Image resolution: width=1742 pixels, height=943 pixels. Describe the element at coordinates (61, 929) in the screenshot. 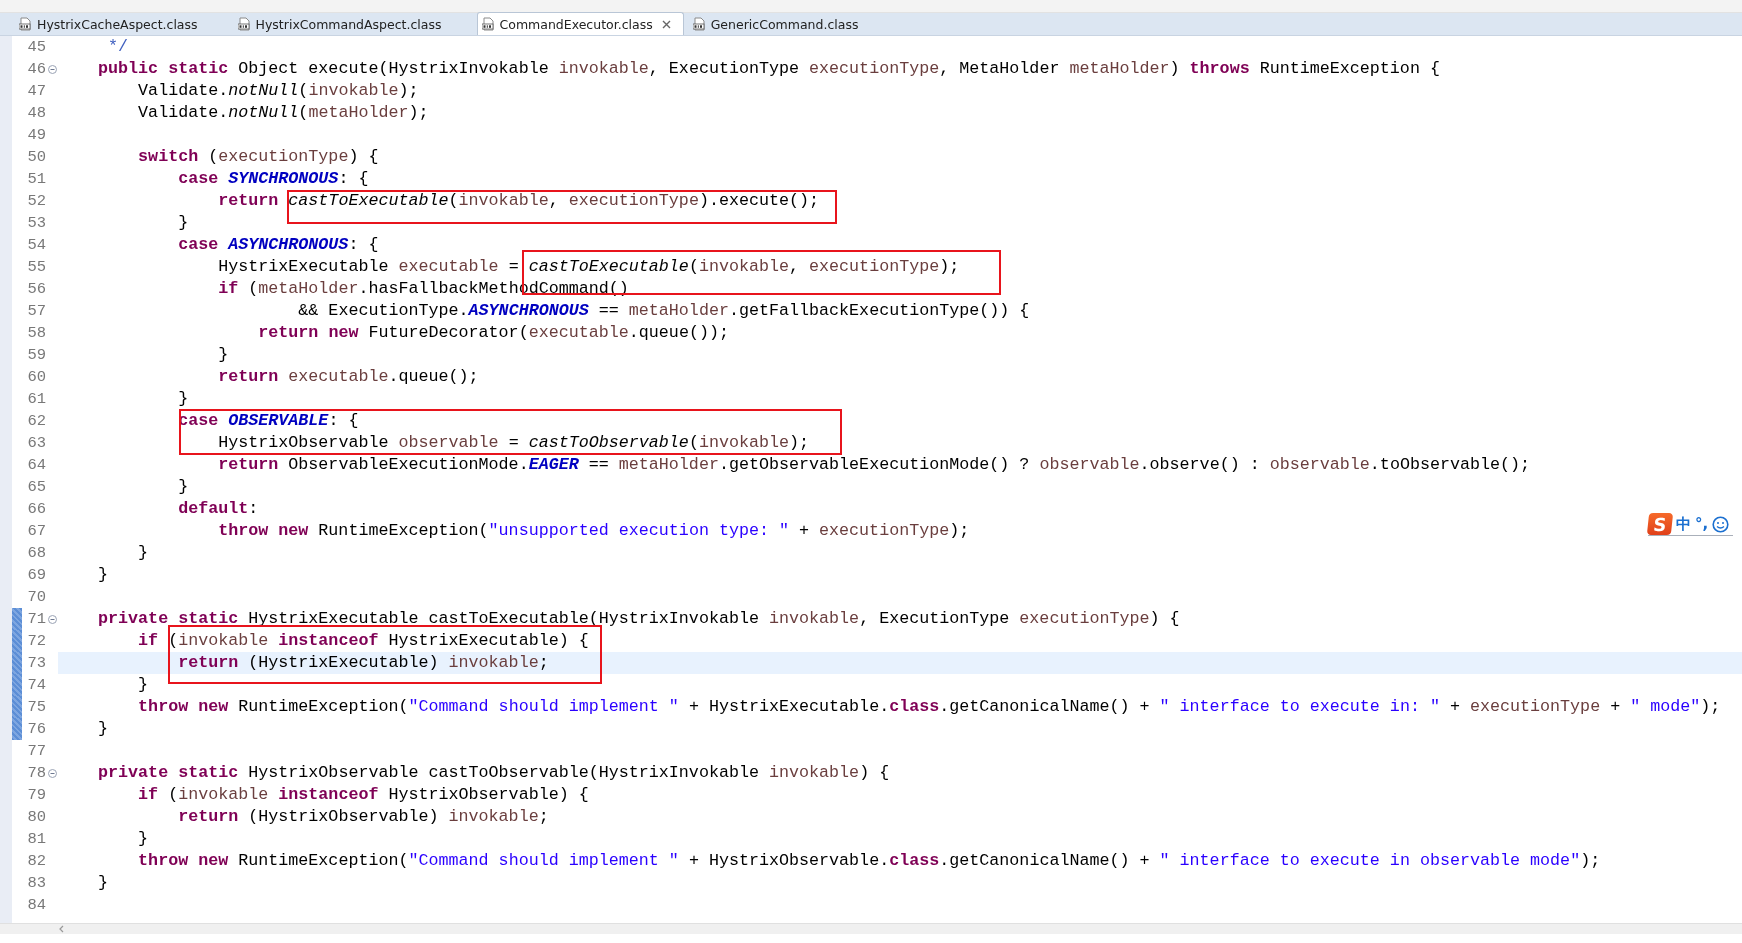

I see `scroll-left-icon` at that location.